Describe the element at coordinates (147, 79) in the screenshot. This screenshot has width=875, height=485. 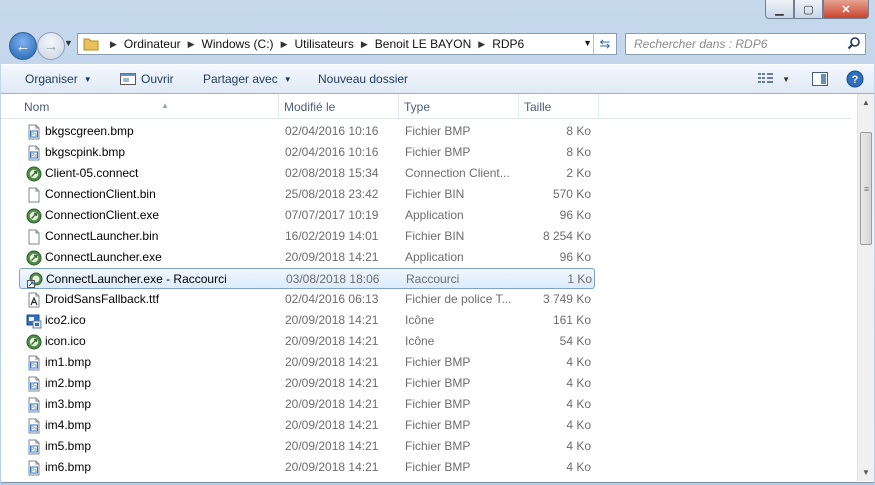
I see `open-button: Ouvrir` at that location.